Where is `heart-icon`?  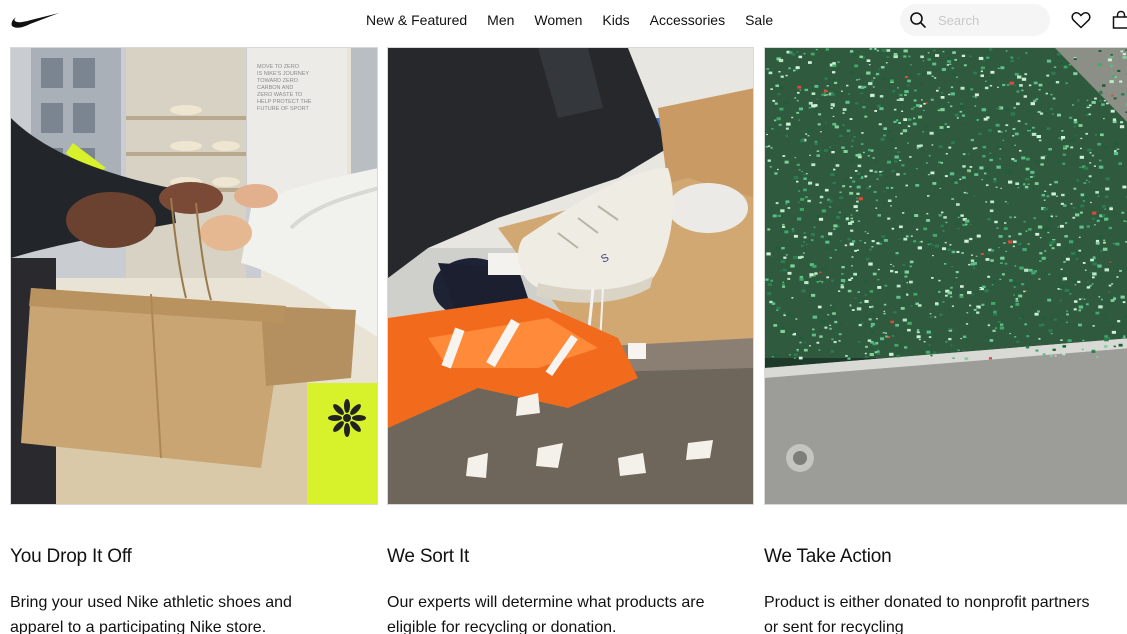
heart-icon is located at coordinates (1081, 20).